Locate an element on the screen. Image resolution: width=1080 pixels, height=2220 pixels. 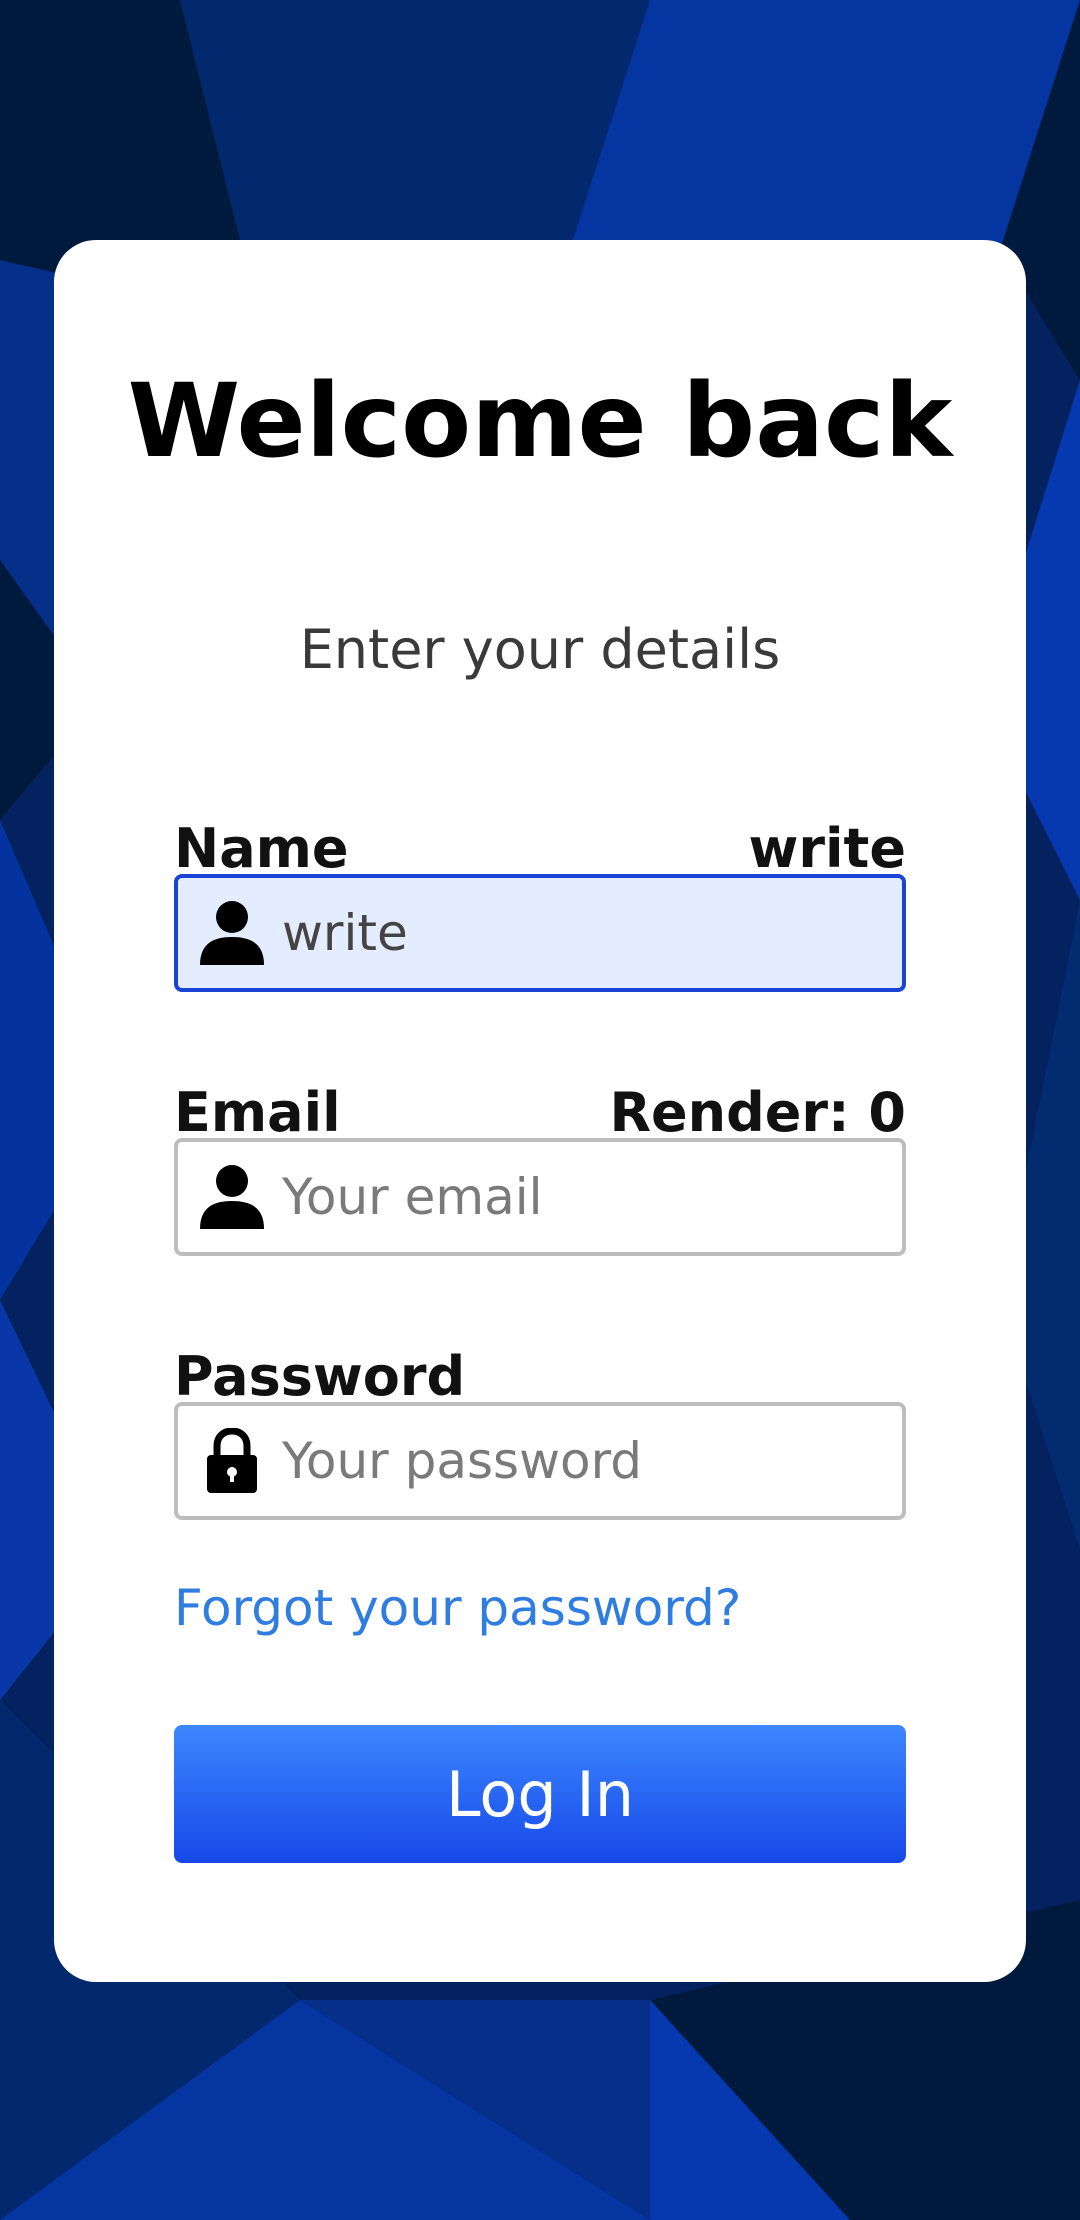
forgot-password-link: Forgot your password? is located at coordinates (457, 1608).